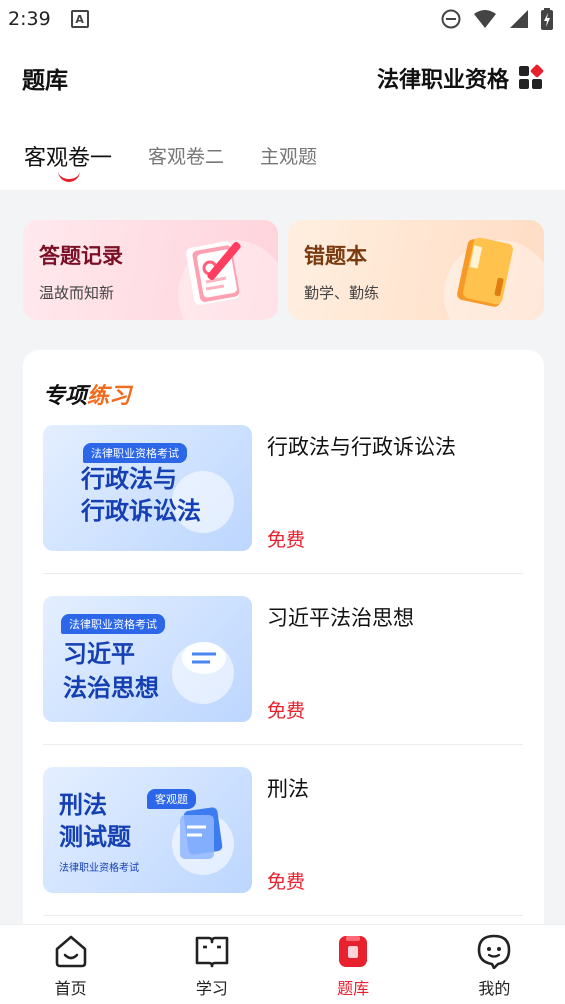  What do you see at coordinates (70, 951) in the screenshot?
I see `home-icon` at bounding box center [70, 951].